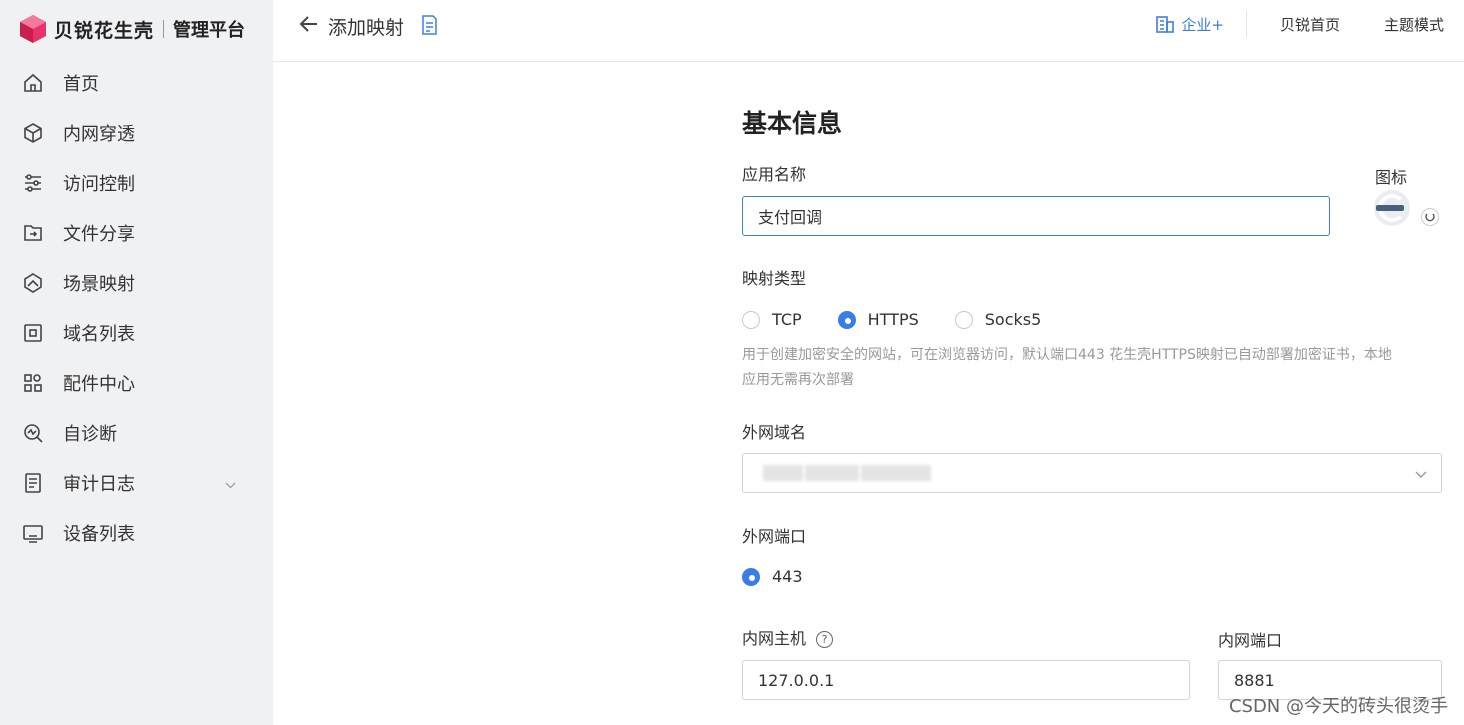  Describe the element at coordinates (99, 334) in the screenshot. I see `sidebar-item-label: 域名列表` at that location.